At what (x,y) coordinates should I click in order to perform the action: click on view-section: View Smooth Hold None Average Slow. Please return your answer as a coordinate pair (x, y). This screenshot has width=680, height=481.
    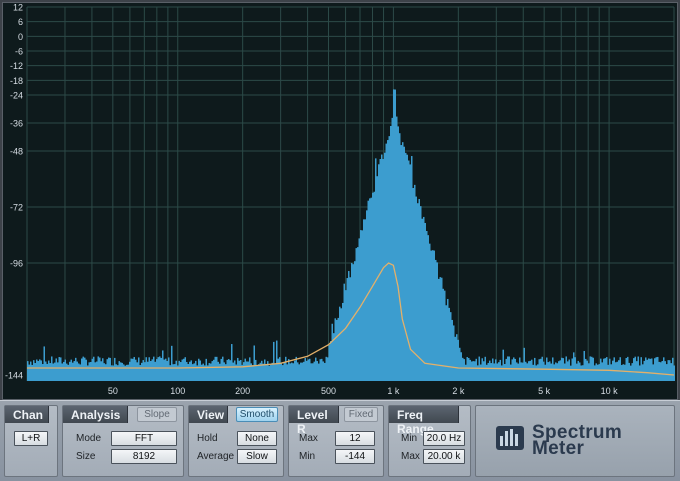
    Looking at the image, I should click on (236, 441).